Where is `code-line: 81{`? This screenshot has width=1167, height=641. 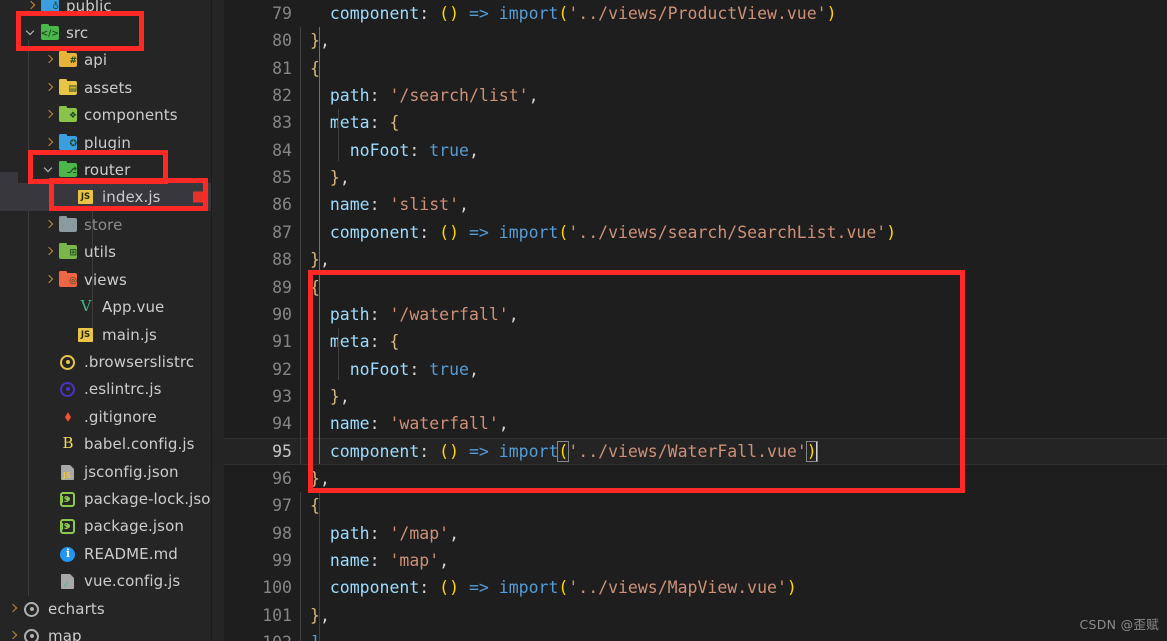
code-line: 81{ is located at coordinates (689, 68).